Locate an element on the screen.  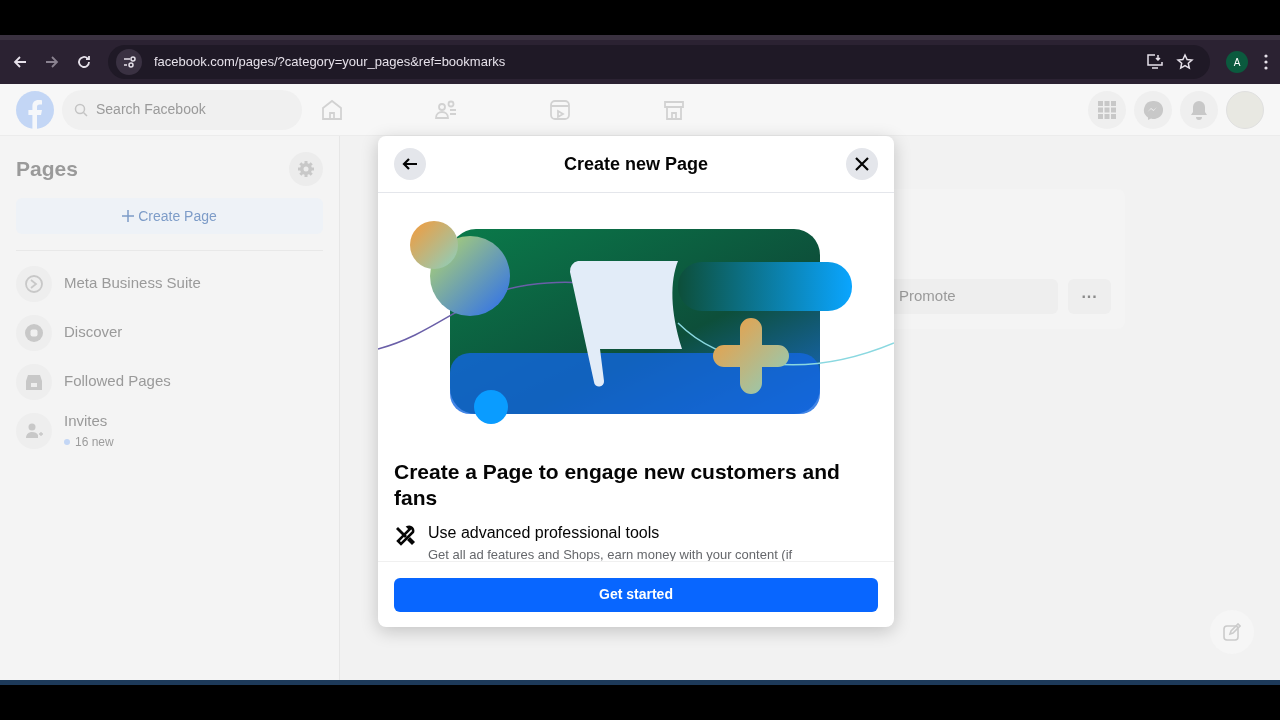
menu-icon is located at coordinates (1266, 62).